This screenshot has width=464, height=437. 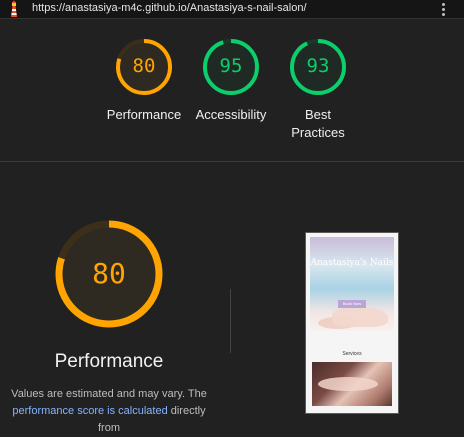 What do you see at coordinates (352, 304) in the screenshot?
I see `screenshot-book-button: Book Now` at bounding box center [352, 304].